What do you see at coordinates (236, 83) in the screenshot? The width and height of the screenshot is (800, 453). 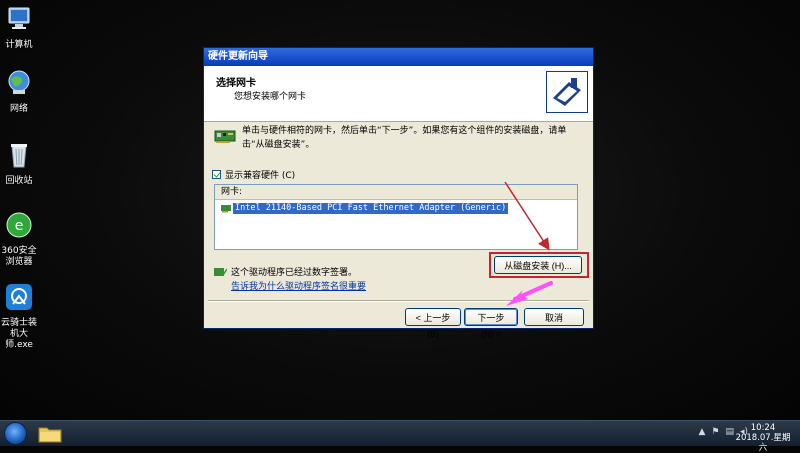 I see `header-title: 选择网卡` at bounding box center [236, 83].